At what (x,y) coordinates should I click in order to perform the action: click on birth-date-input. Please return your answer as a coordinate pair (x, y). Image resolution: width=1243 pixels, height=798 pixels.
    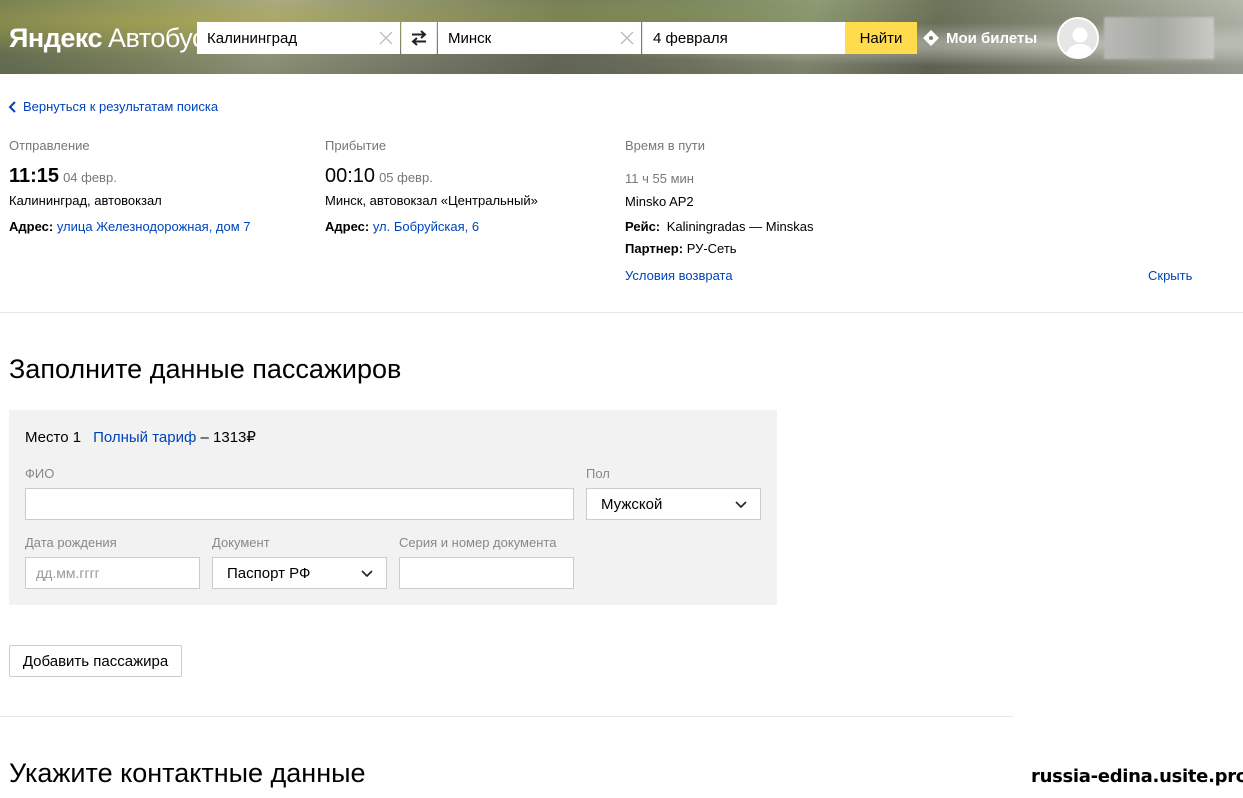
    Looking at the image, I should click on (112, 573).